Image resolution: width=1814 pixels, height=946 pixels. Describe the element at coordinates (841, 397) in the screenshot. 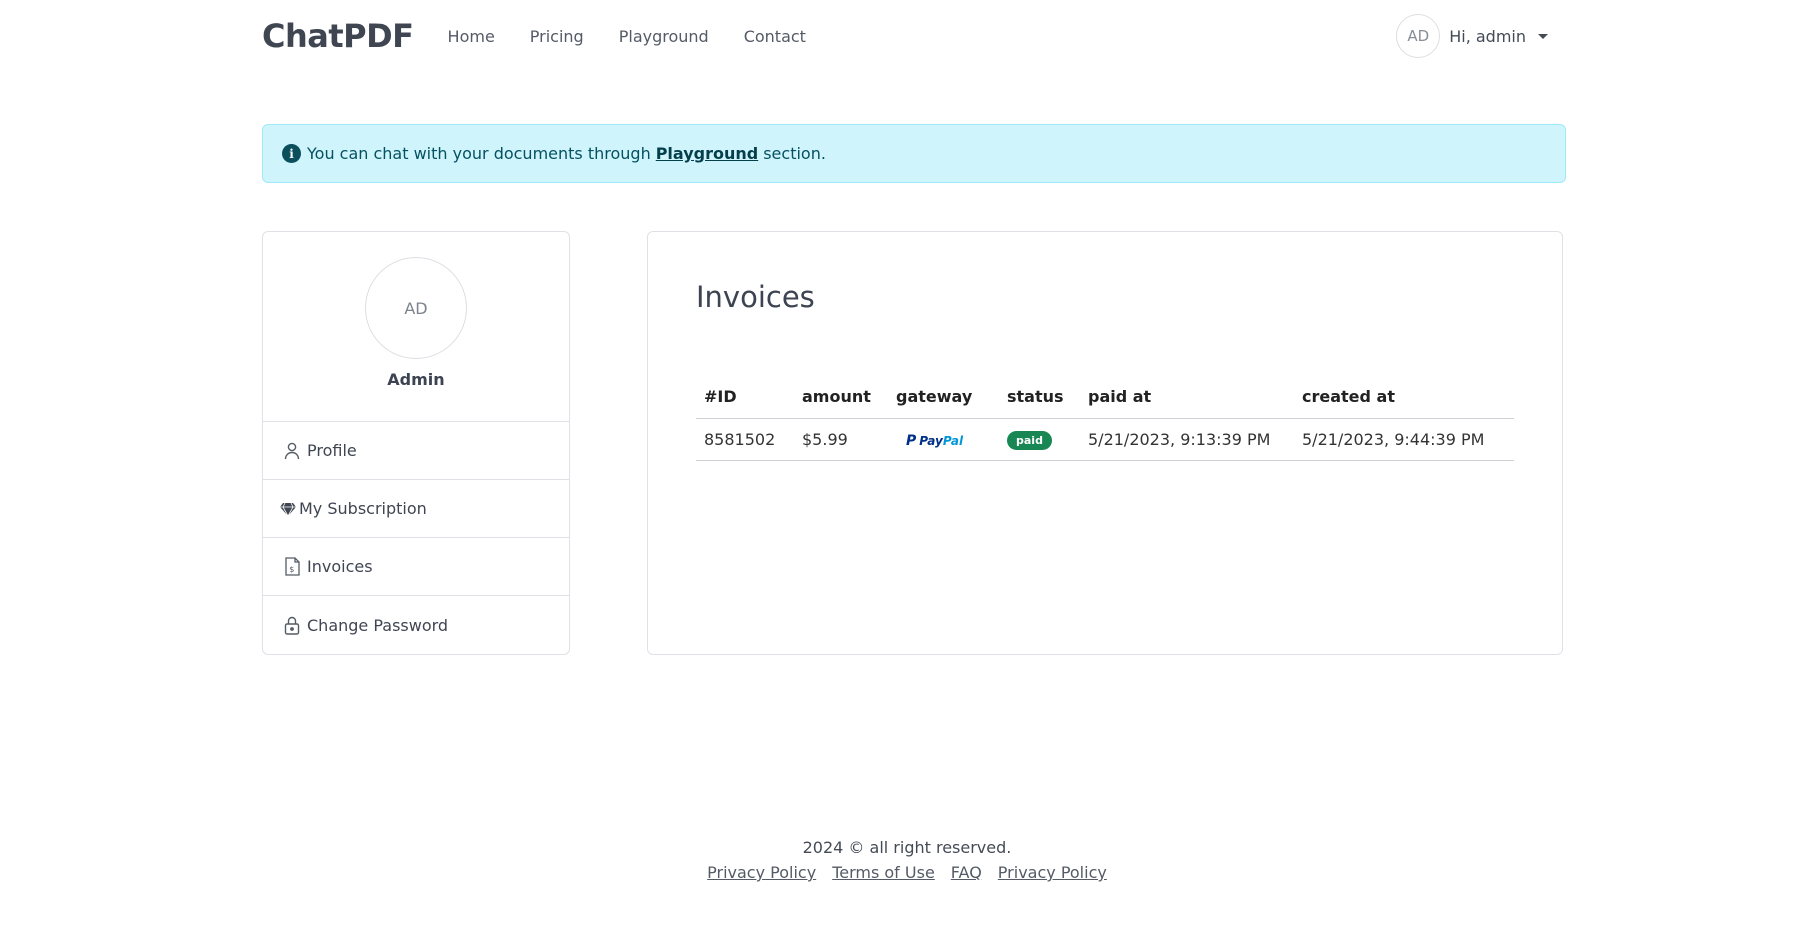

I see `column-header-amount: amount` at that location.